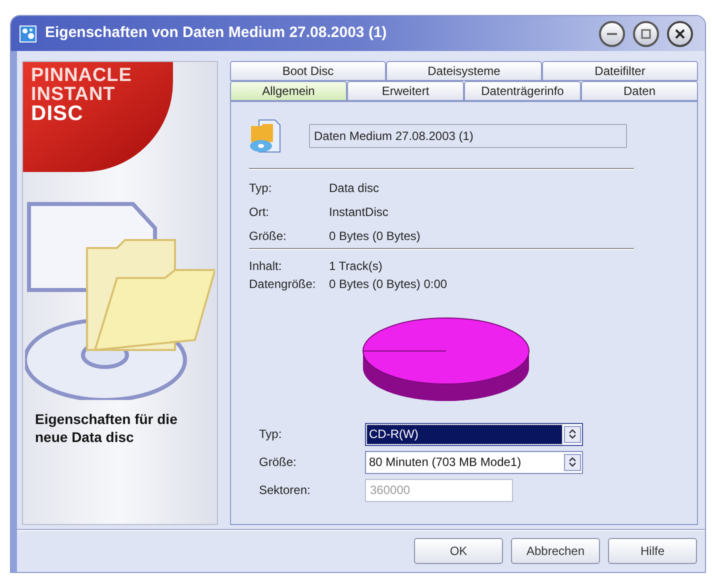 Image resolution: width=712 pixels, height=579 pixels. I want to click on close-button, so click(680, 33).